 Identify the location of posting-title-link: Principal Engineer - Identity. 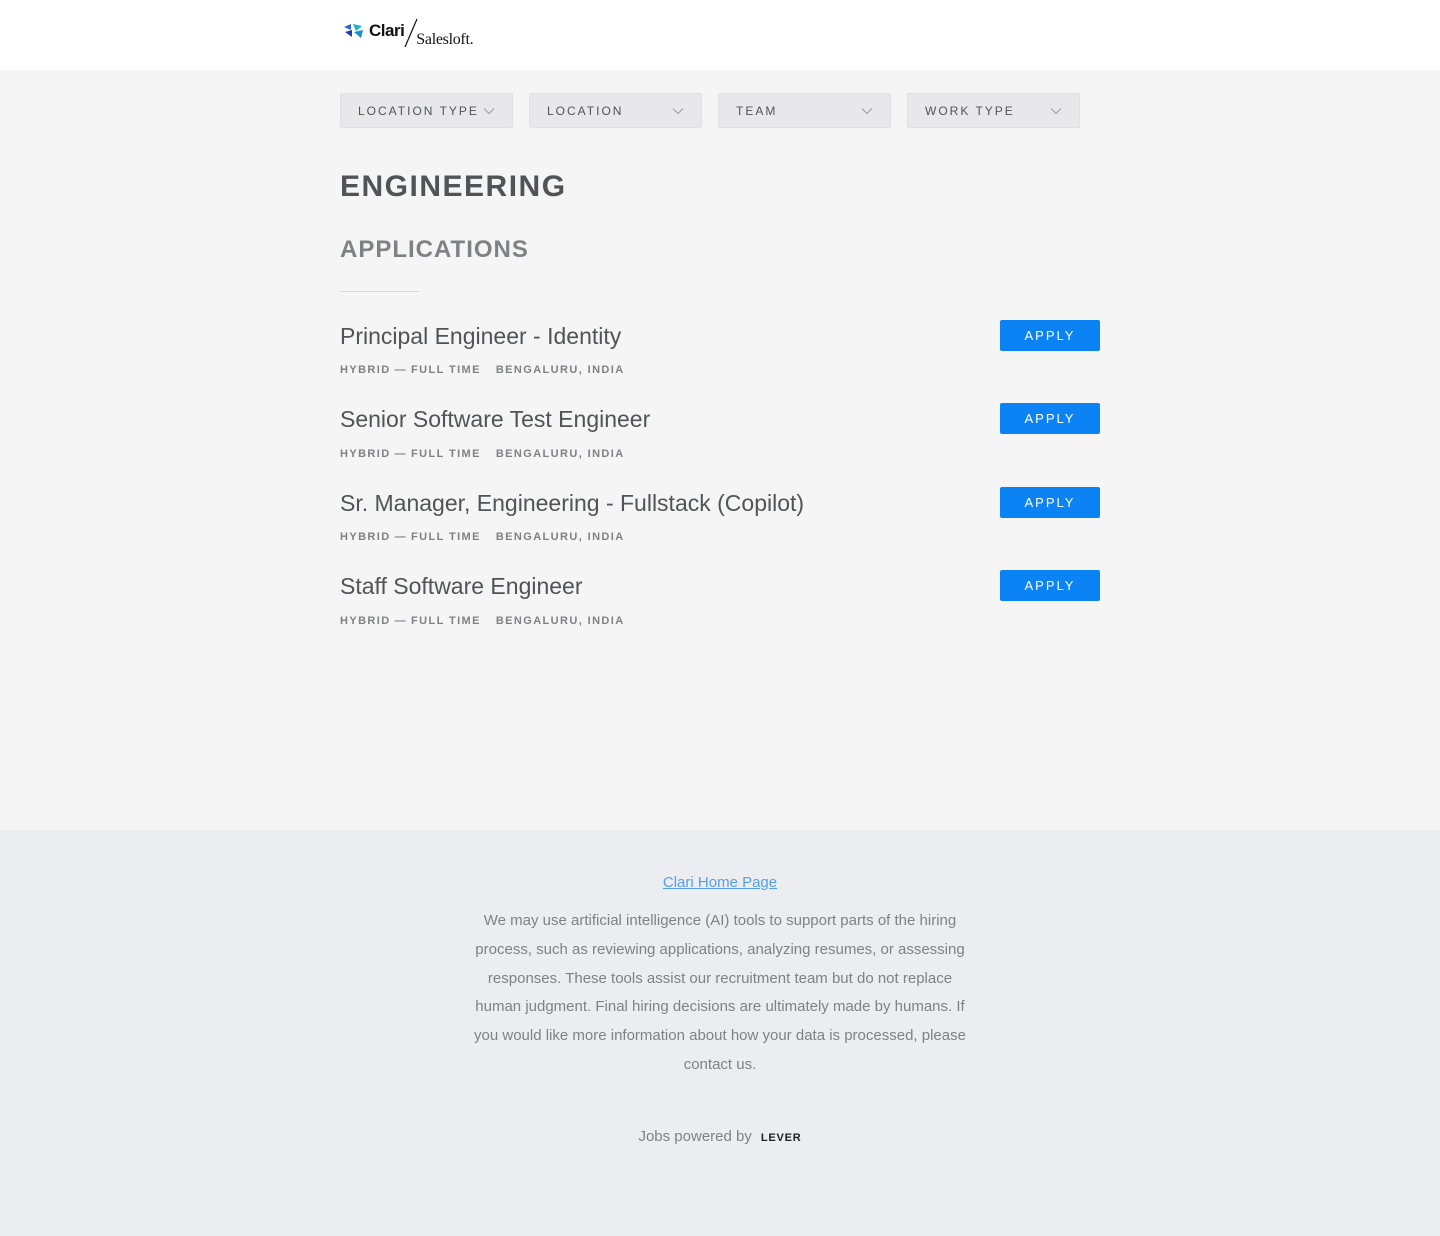
(480, 336).